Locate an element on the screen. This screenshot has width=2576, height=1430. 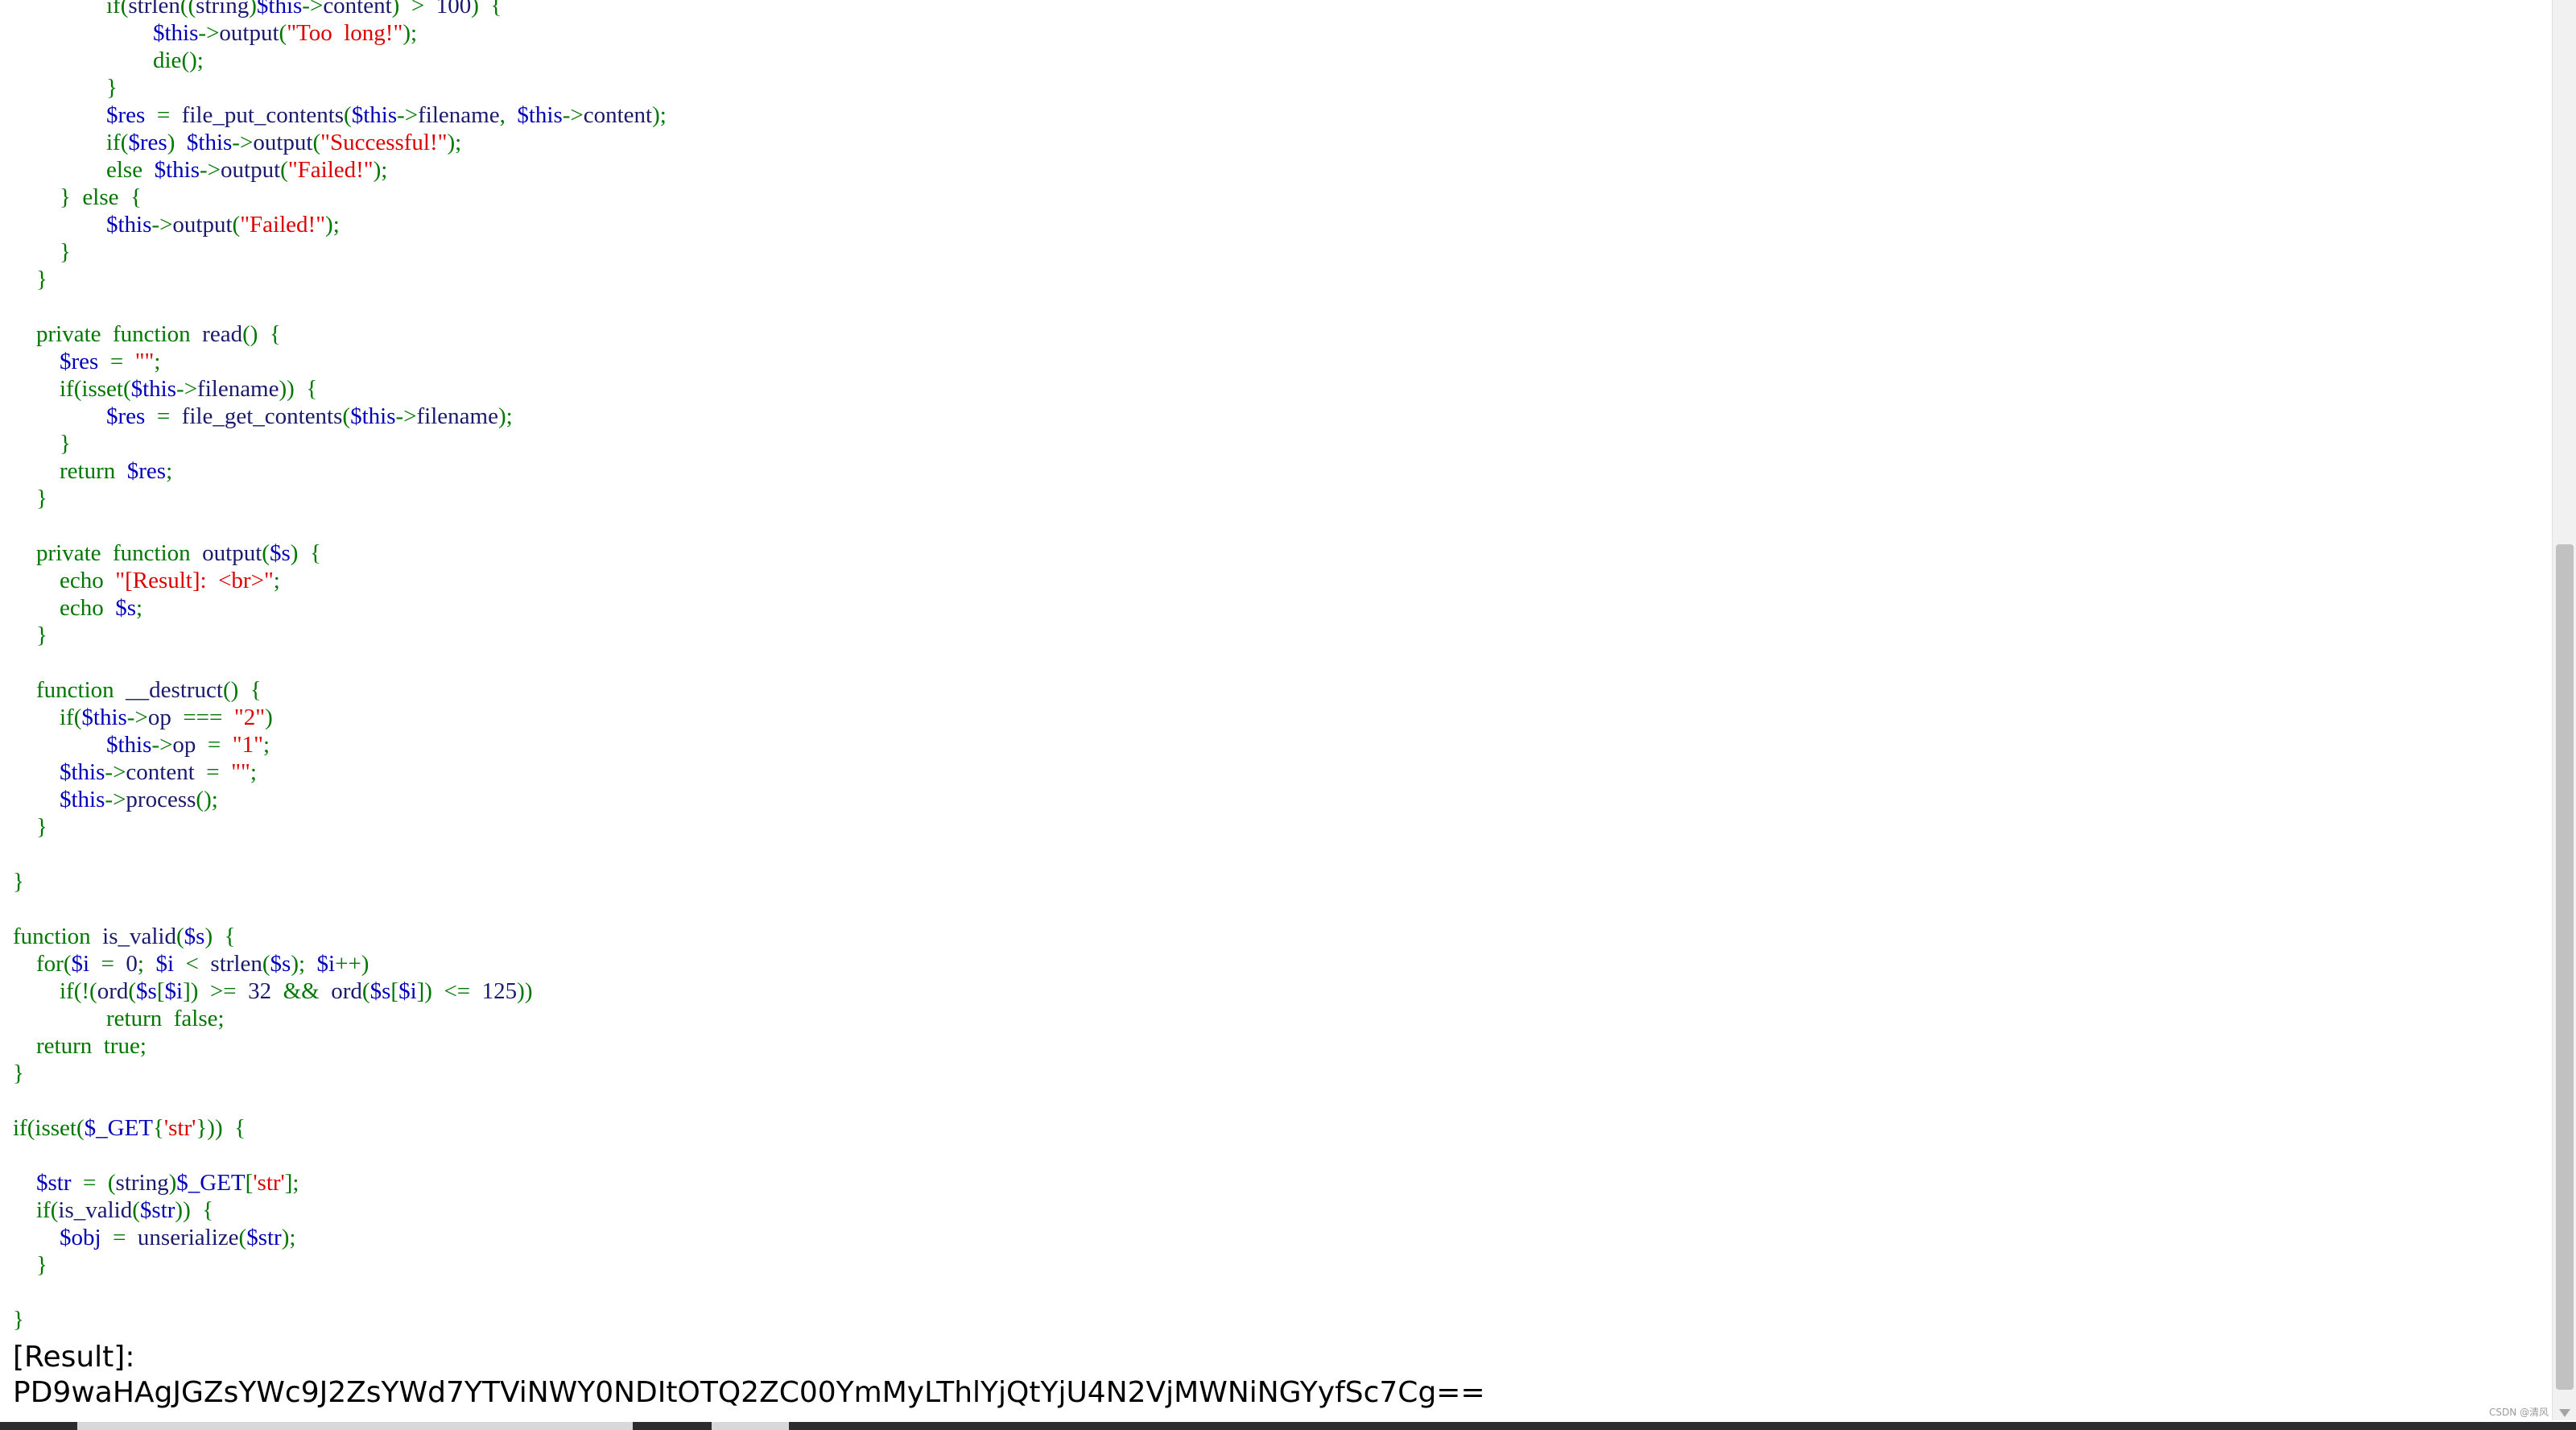
code-line: } else { is located at coordinates (101, 197).